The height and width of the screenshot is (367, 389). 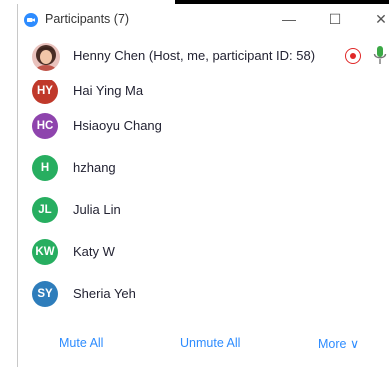 I want to click on footer-toolbar: Mute All Unmute All More ∨, so click(x=203, y=344).